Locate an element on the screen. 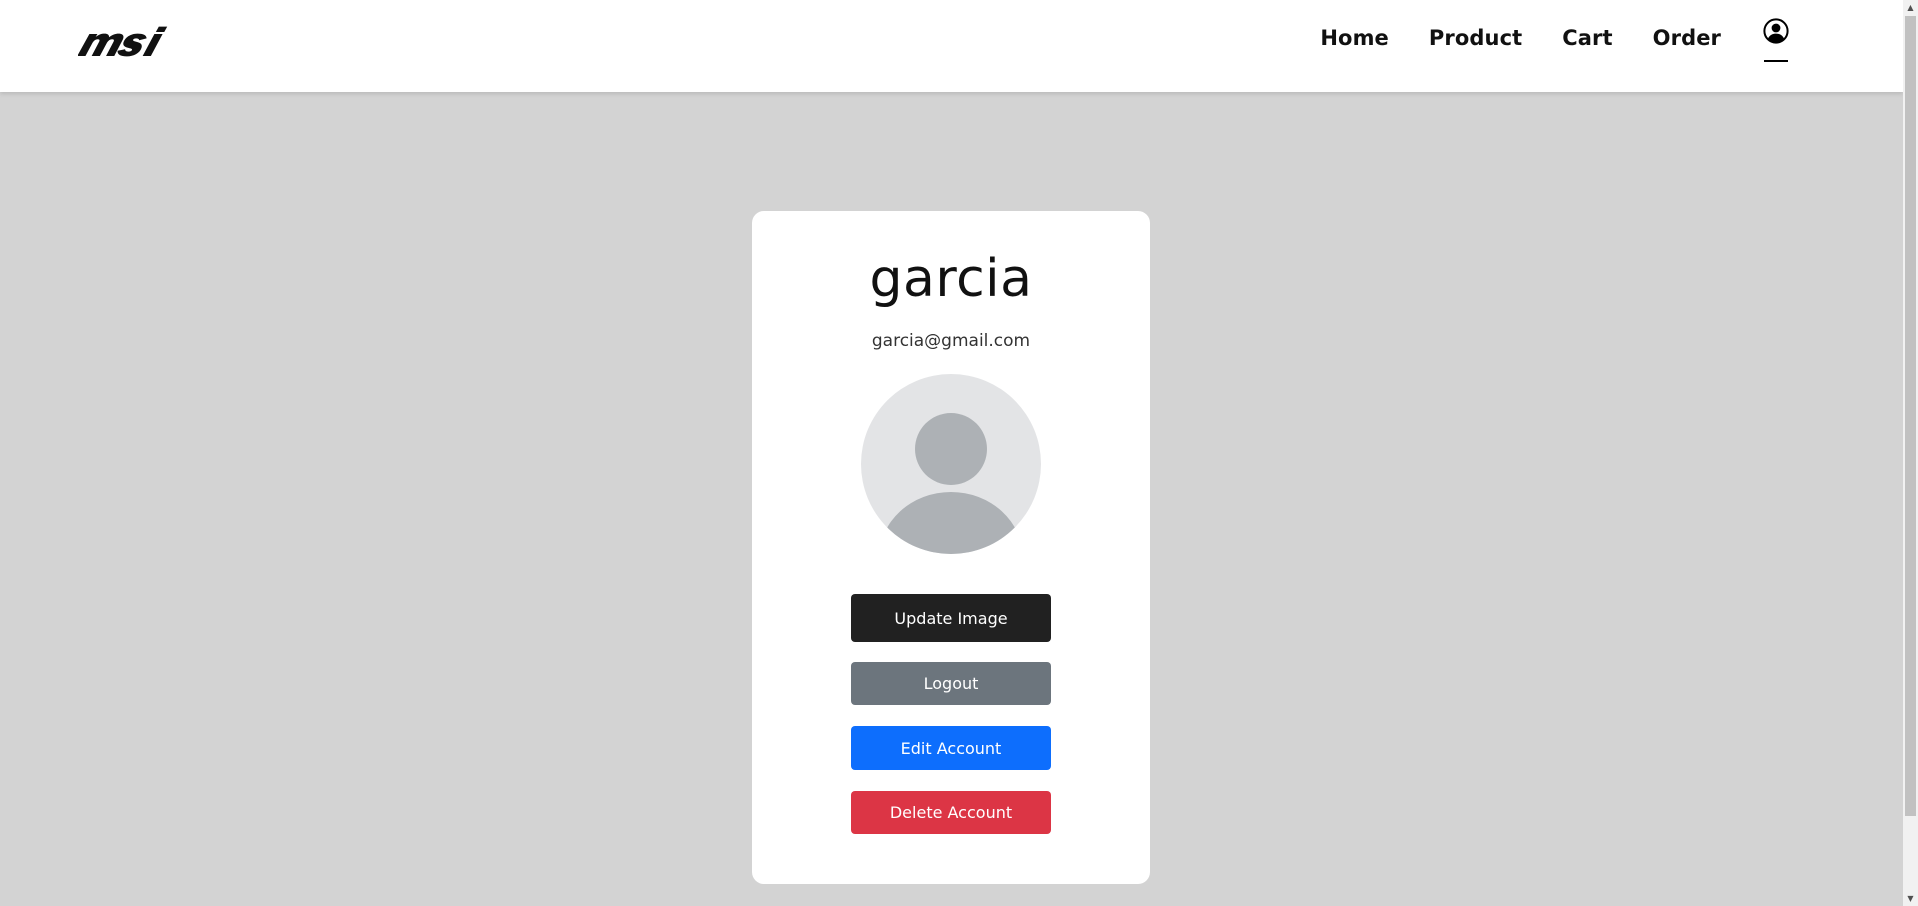  profile-link is located at coordinates (1776, 40).